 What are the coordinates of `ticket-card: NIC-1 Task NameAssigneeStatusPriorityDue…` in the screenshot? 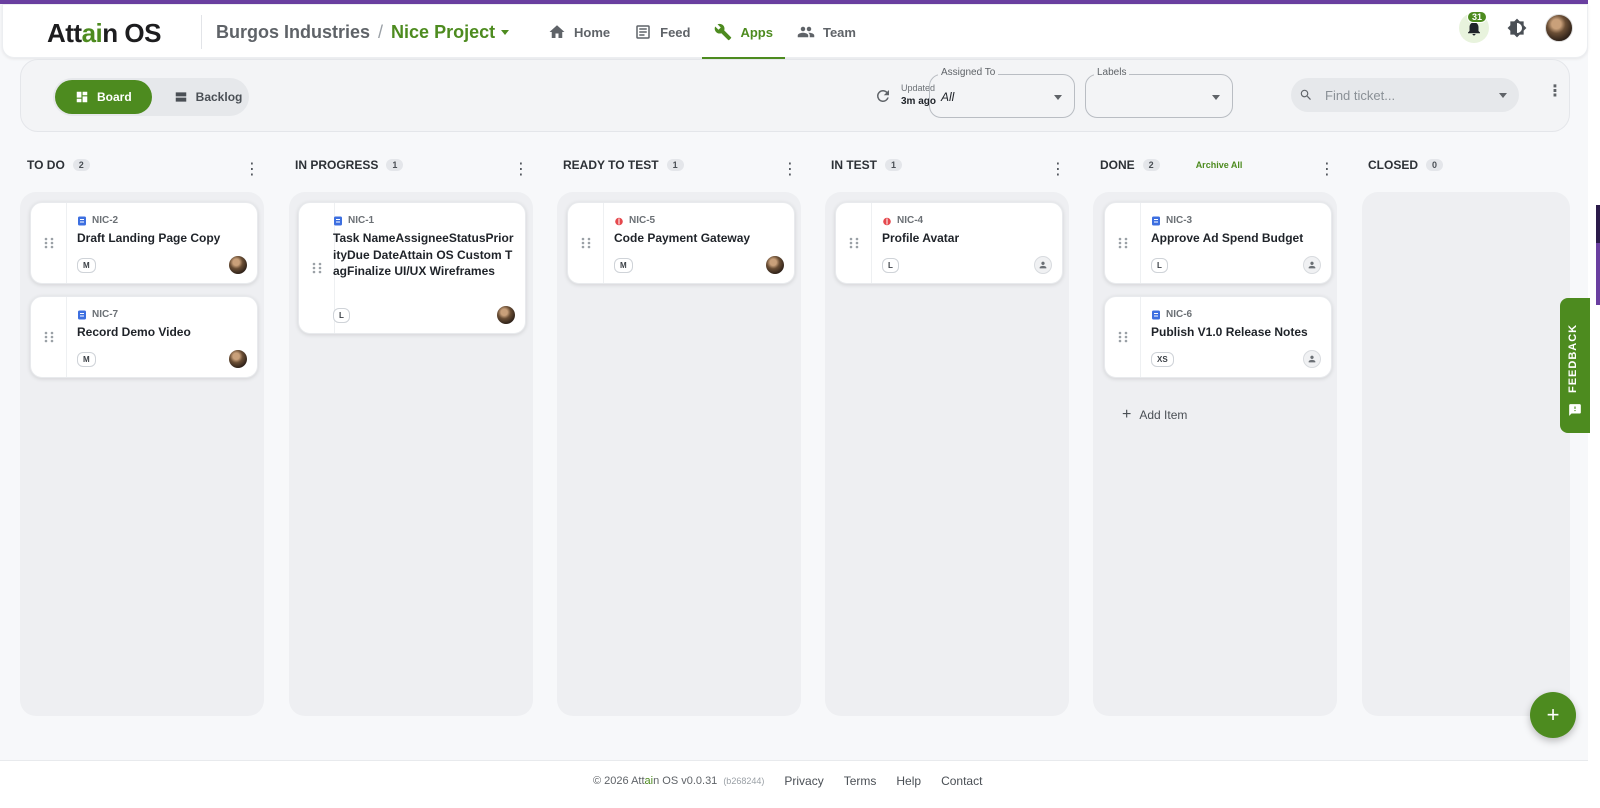 It's located at (412, 268).